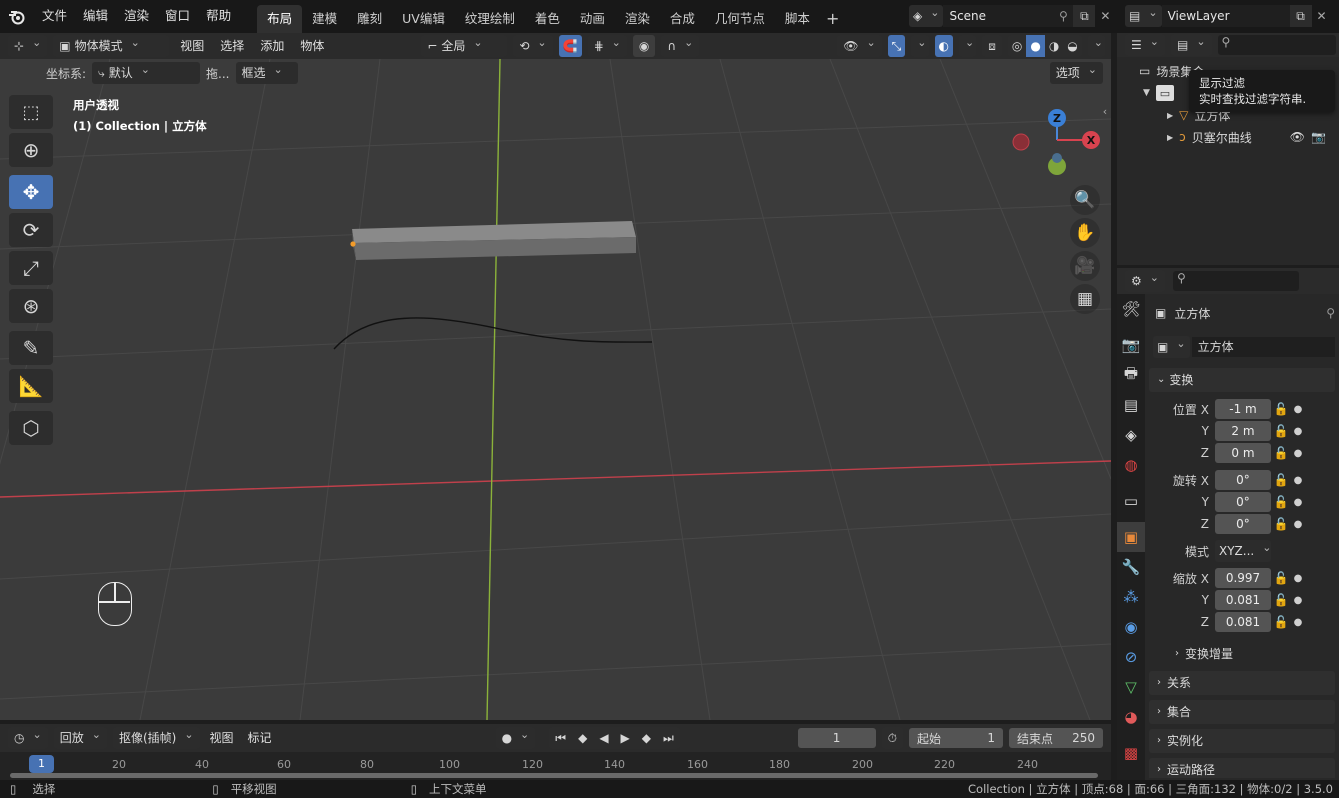  What do you see at coordinates (740, 19) in the screenshot?
I see `tab-geometry-nodes: 几何节点` at bounding box center [740, 19].